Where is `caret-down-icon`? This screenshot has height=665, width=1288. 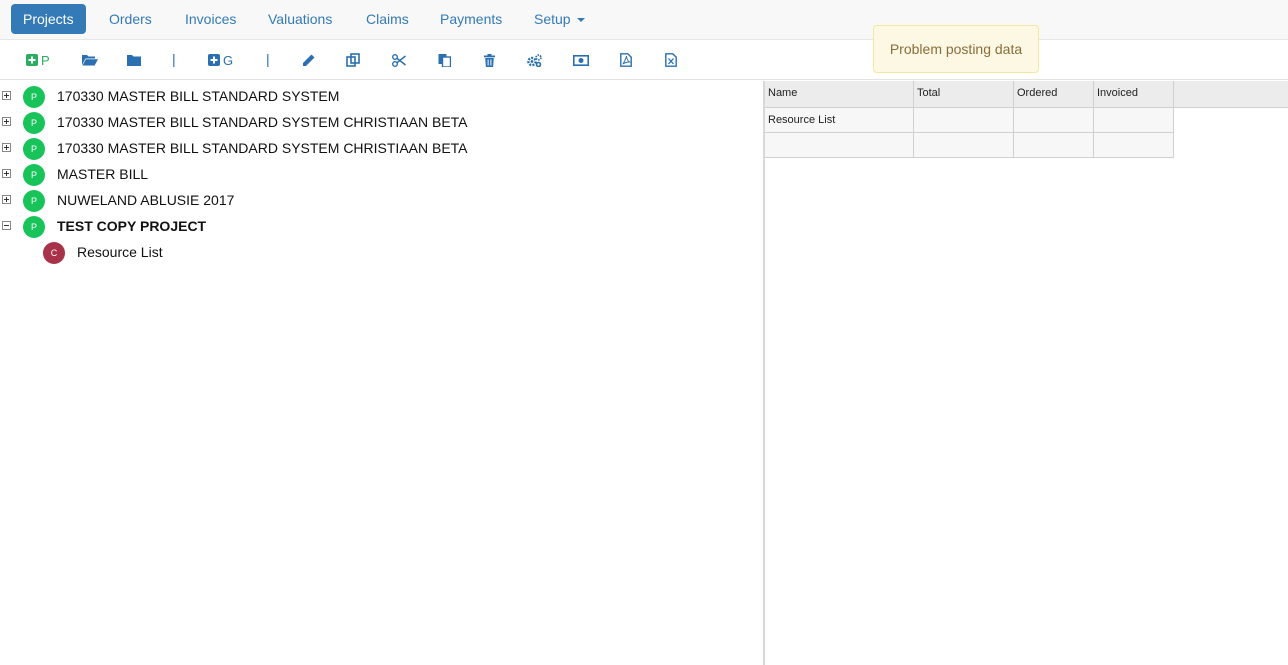
caret-down-icon is located at coordinates (580, 20).